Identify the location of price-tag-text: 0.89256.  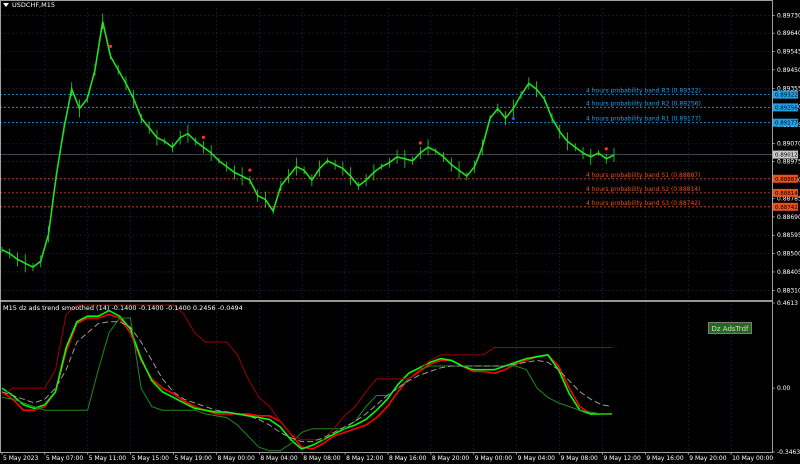
(786, 108).